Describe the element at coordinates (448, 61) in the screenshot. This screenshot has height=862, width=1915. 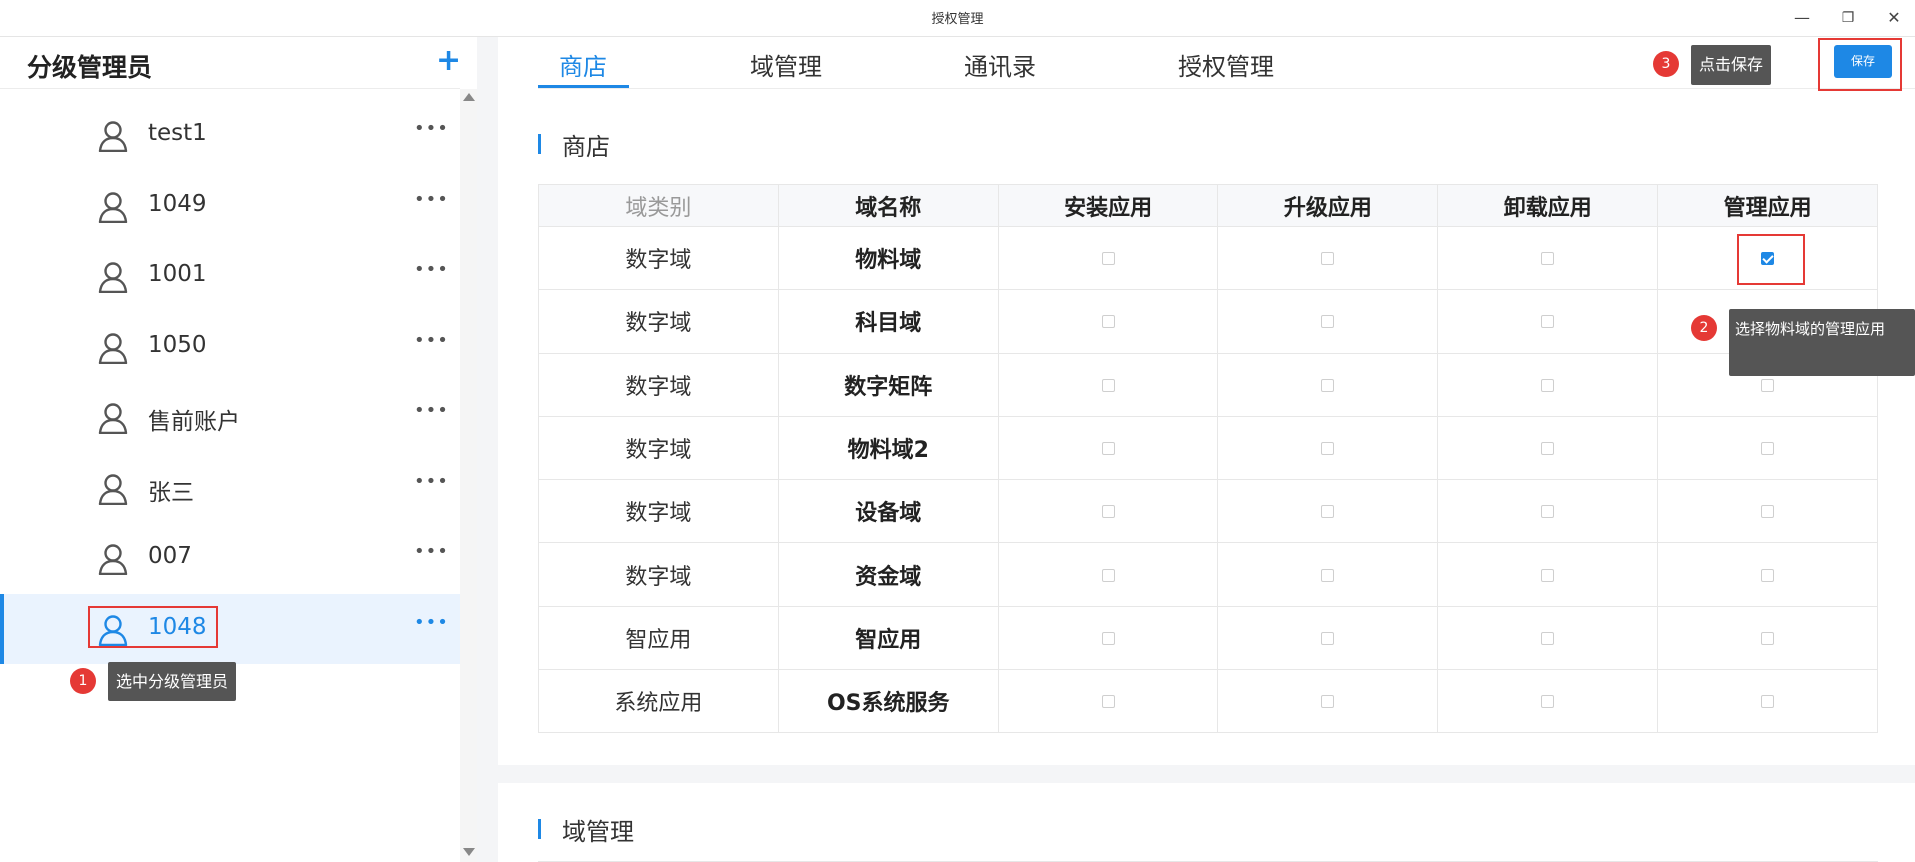
I see `add-admin-button: +` at that location.